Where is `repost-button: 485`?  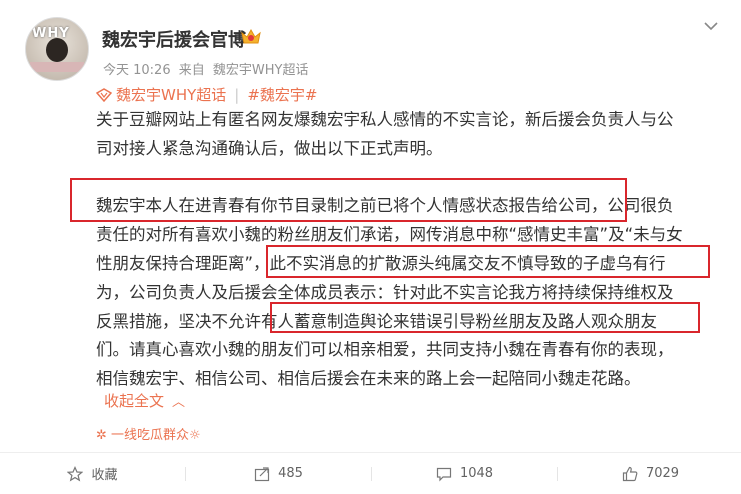 repost-button: 485 is located at coordinates (278, 473).